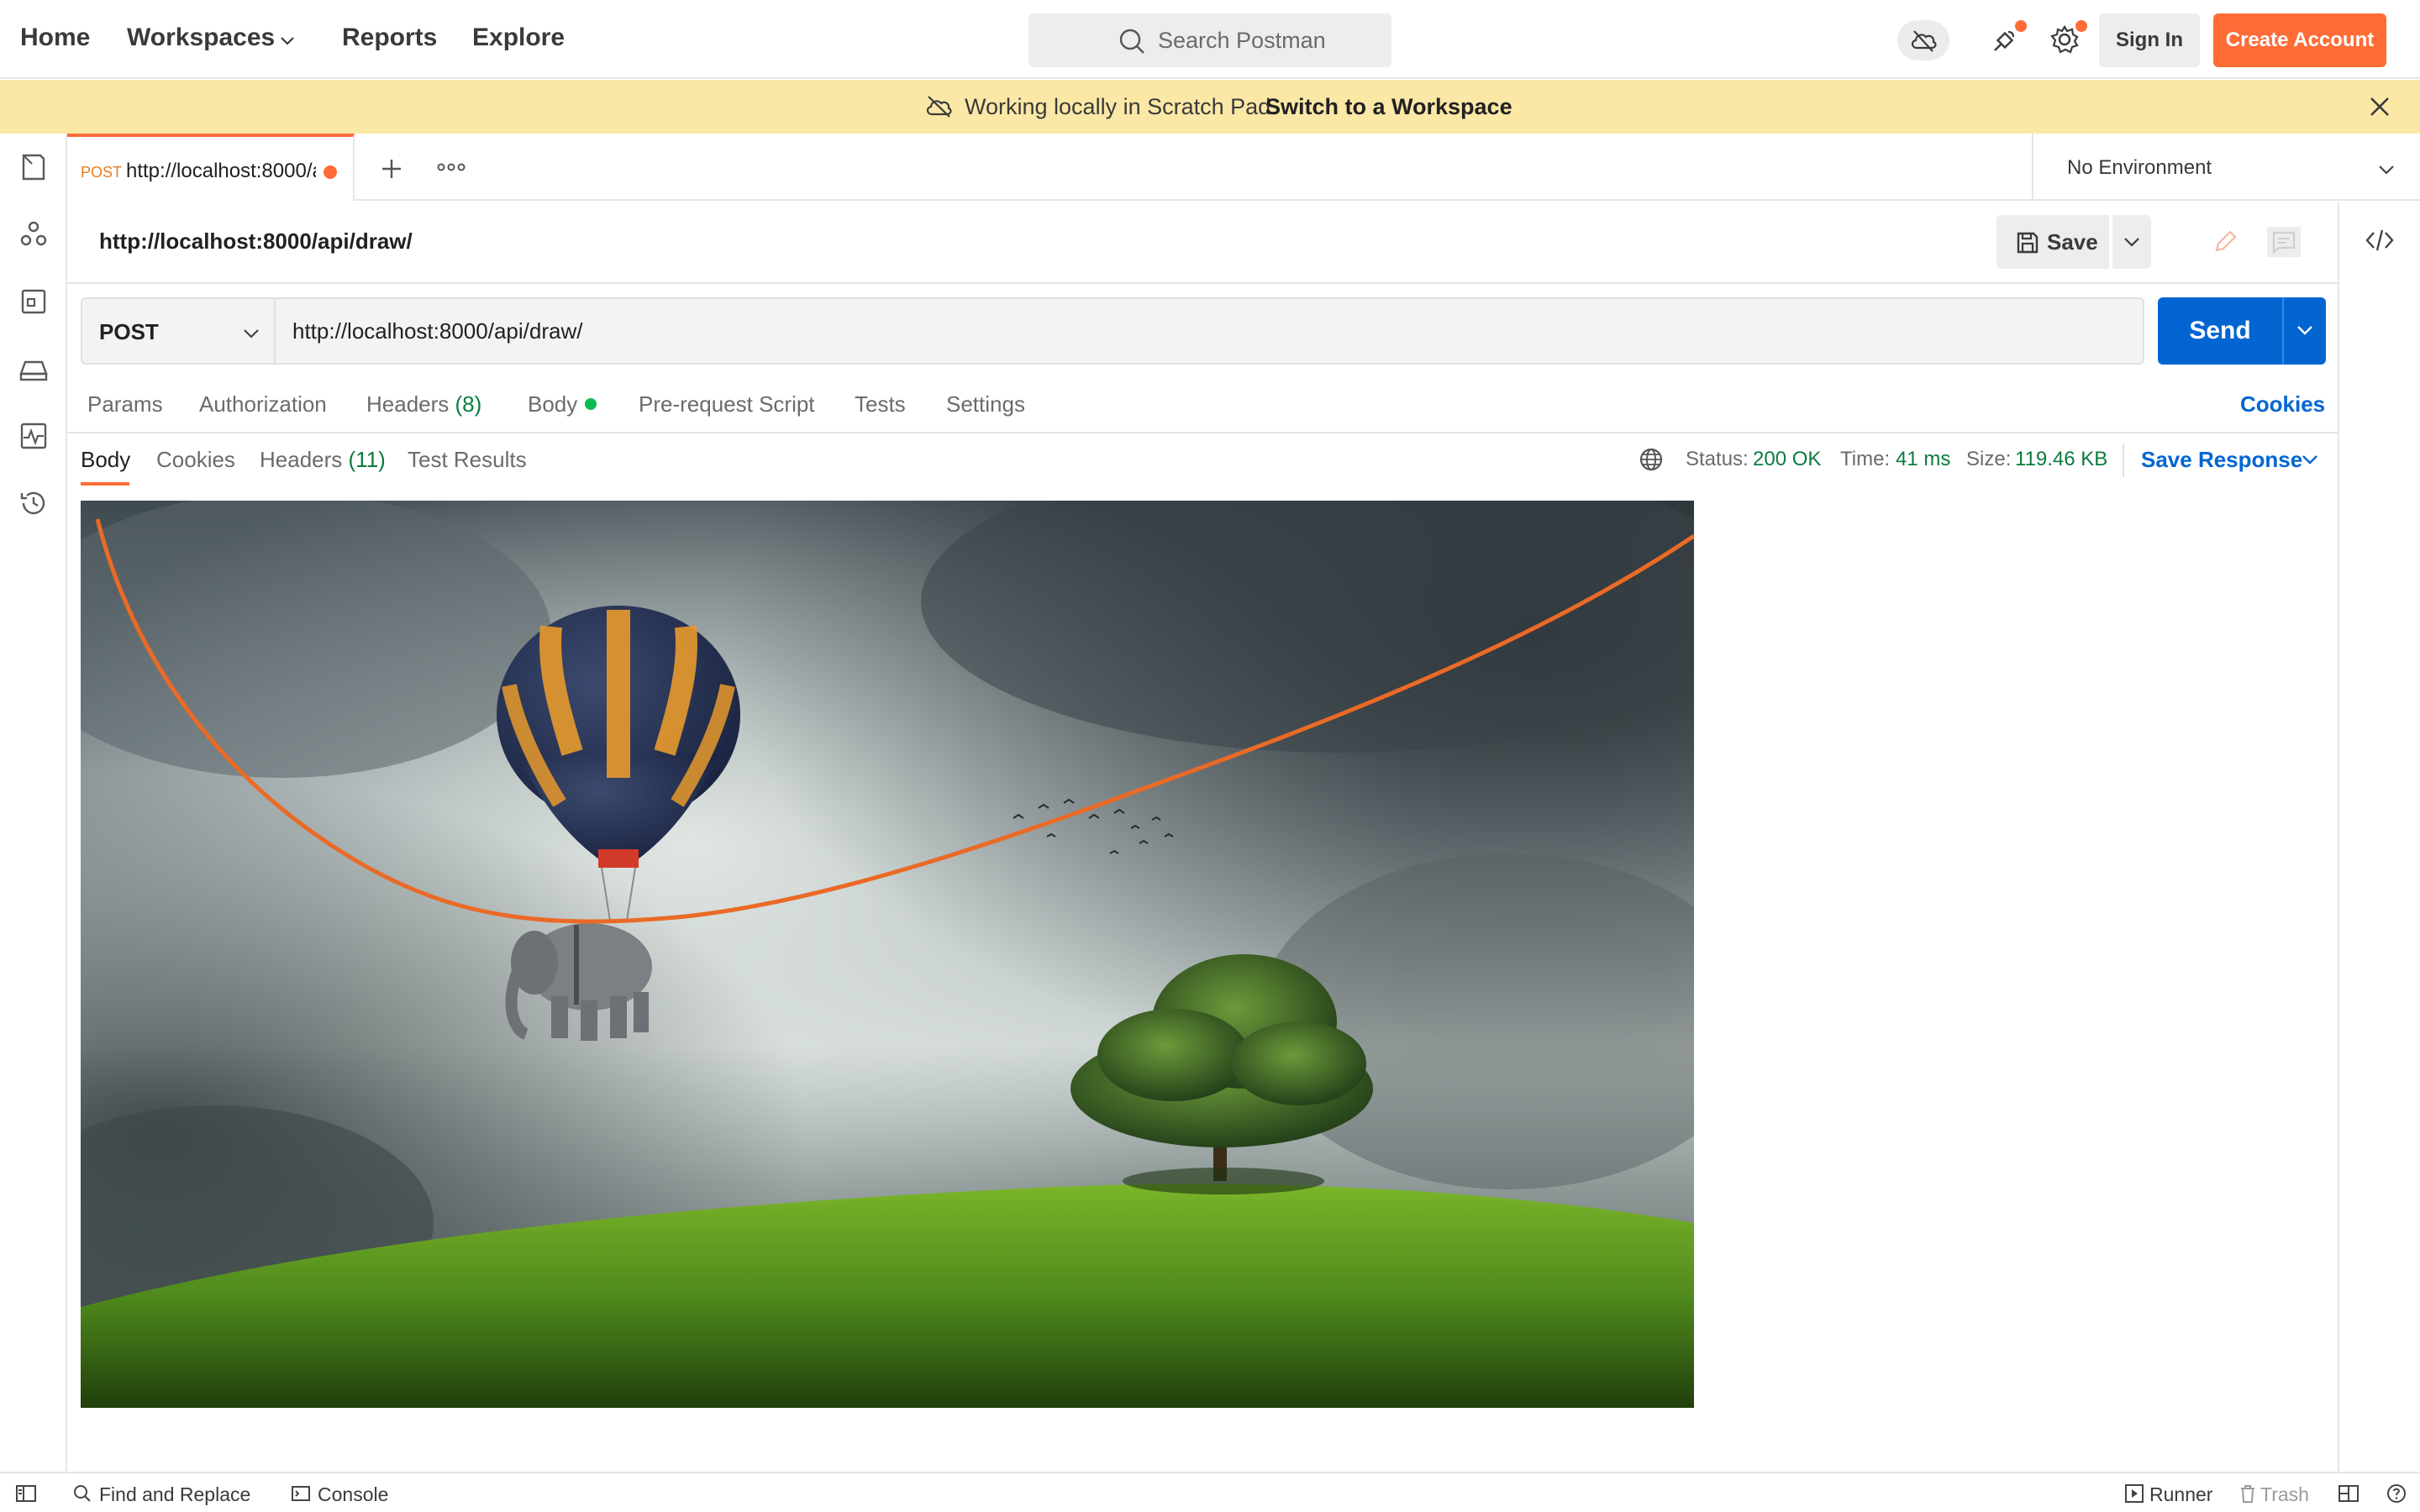 The height and width of the screenshot is (1512, 2420). Describe the element at coordinates (2284, 1494) in the screenshot. I see `trash-button: Trash` at that location.